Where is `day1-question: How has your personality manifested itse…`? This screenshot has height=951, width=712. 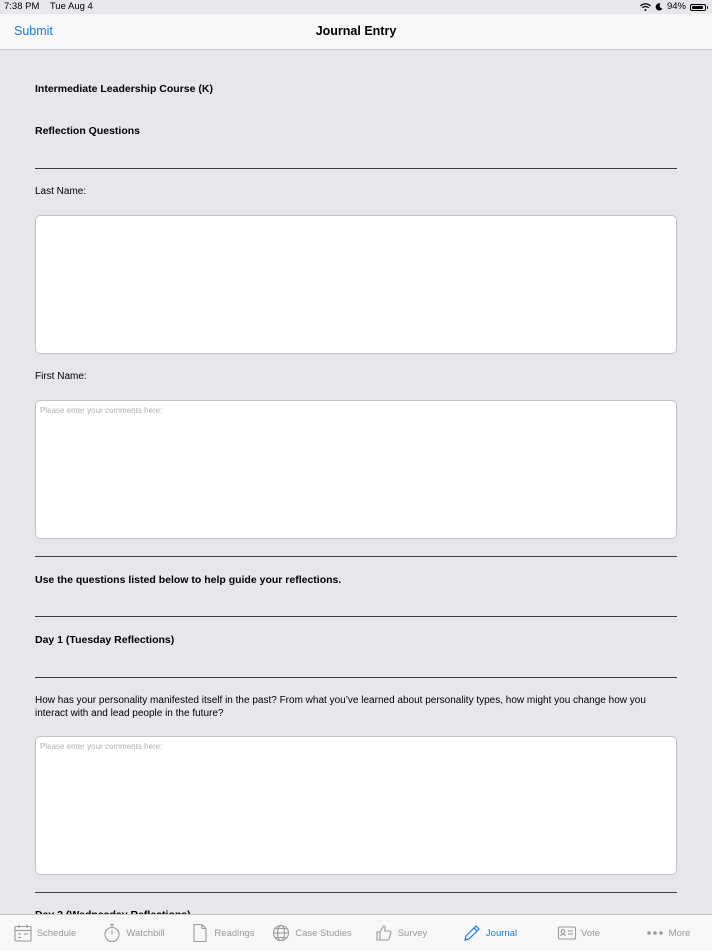
day1-question: How has your personality manifested itse… is located at coordinates (340, 707).